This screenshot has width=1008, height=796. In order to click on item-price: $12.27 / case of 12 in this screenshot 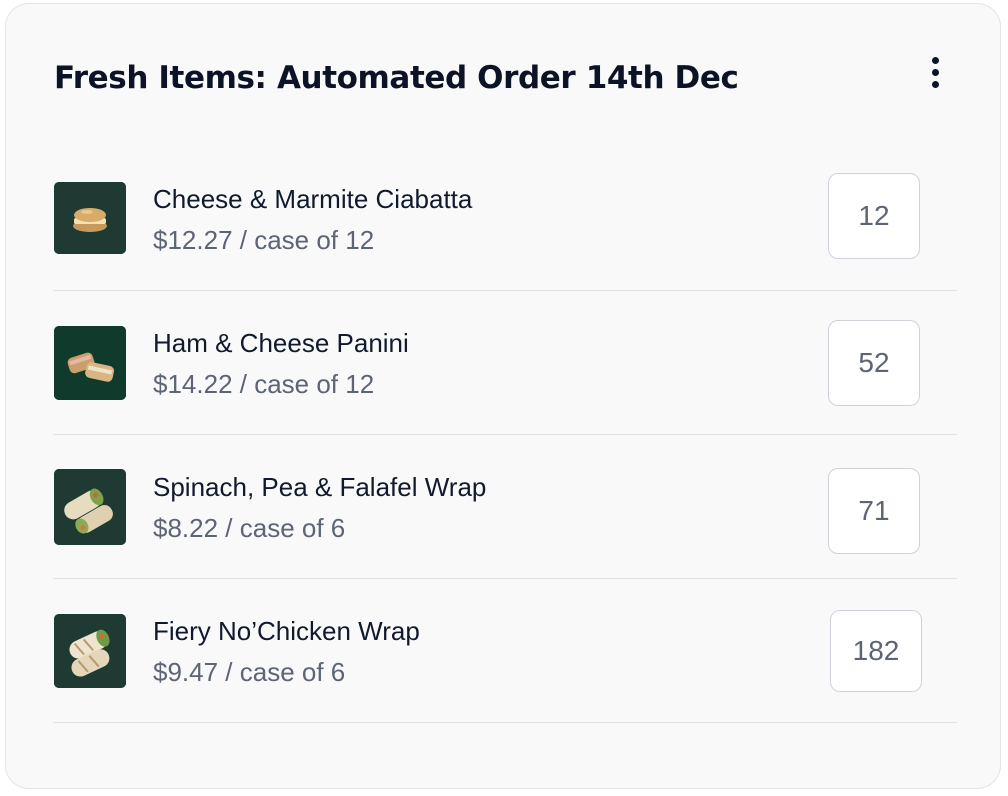, I will do `click(264, 240)`.